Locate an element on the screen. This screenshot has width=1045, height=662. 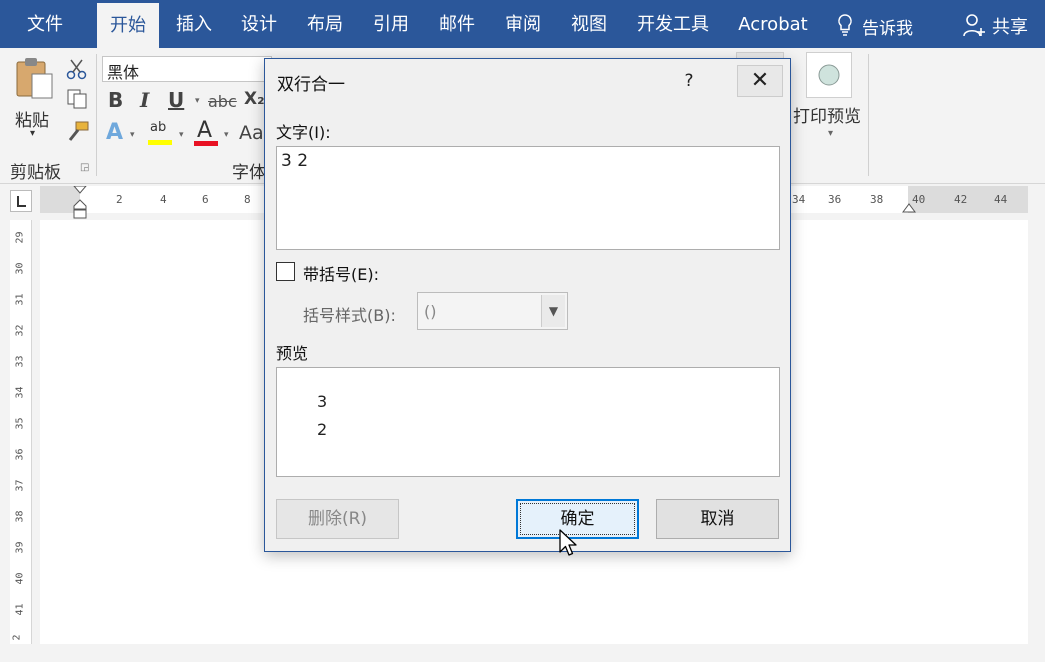
tab-stop-icon is located at coordinates (21, 201).